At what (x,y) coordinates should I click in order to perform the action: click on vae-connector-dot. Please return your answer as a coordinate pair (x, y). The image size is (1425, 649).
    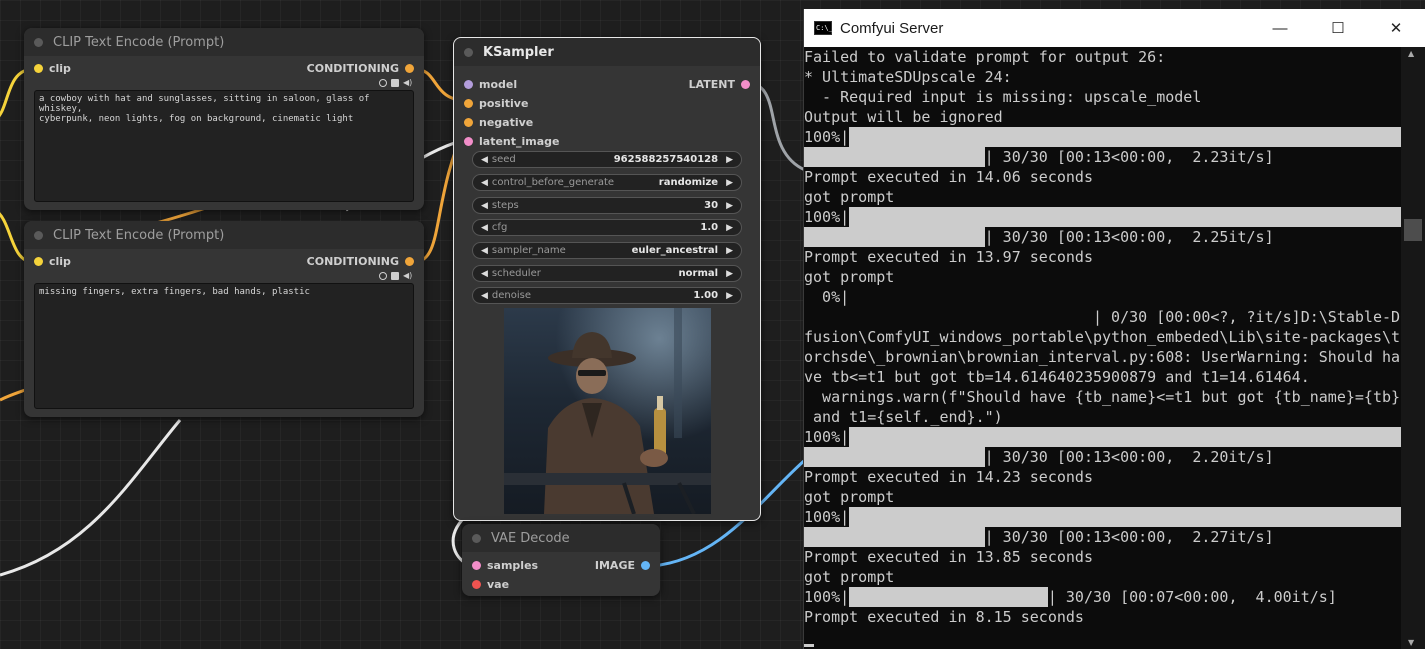
    Looking at the image, I should click on (476, 584).